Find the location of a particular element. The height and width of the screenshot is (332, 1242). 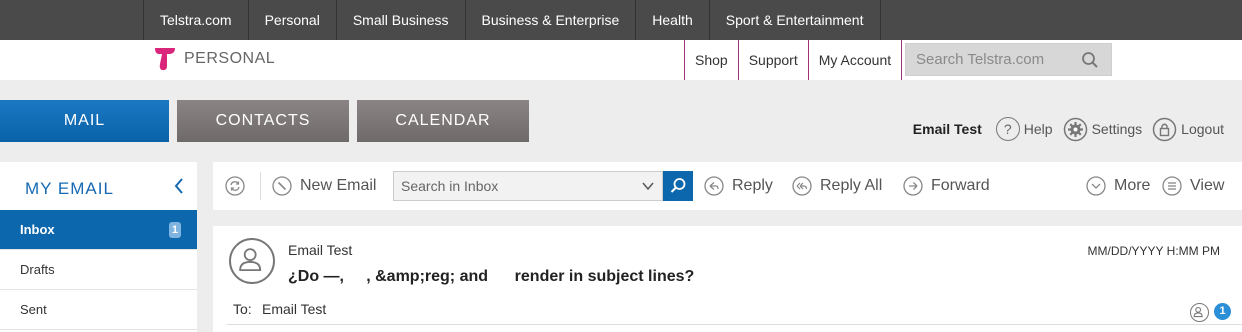

new-email-button: New Email is located at coordinates (324, 186).